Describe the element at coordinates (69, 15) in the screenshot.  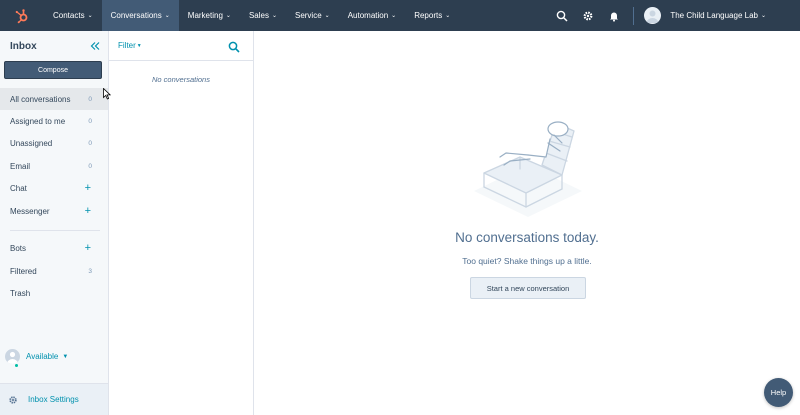
I see `nav-contacts-label: Contacts` at that location.